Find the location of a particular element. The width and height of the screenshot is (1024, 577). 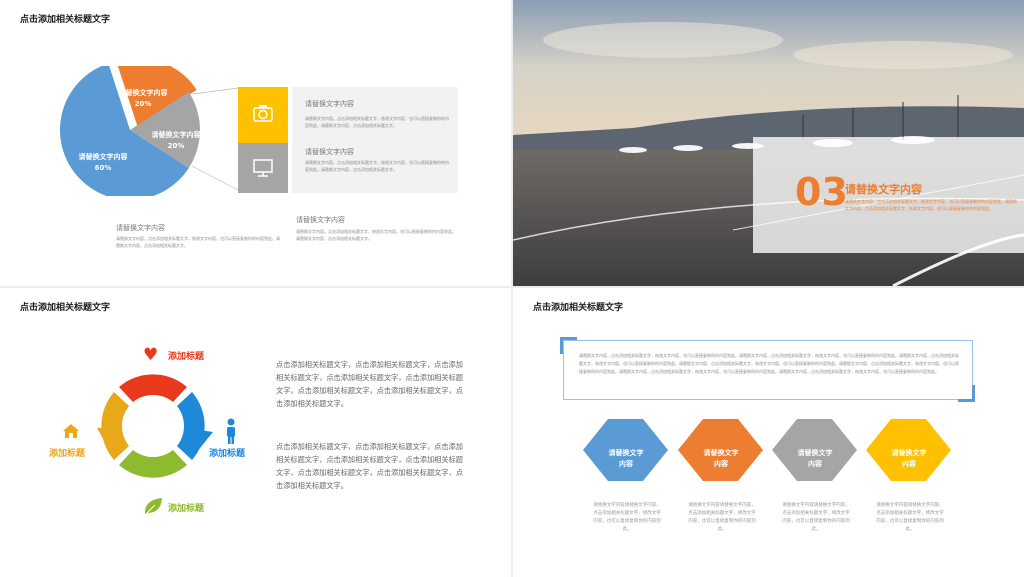

pie-label-blue: 请替换文字内容 60% is located at coordinates (103, 163).